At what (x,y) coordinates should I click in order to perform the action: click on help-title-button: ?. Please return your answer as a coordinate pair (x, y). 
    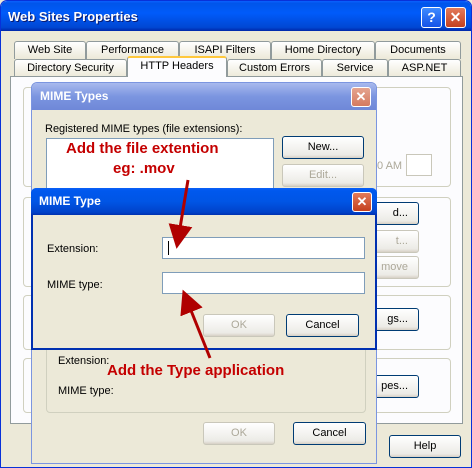
    Looking at the image, I should click on (431, 17).